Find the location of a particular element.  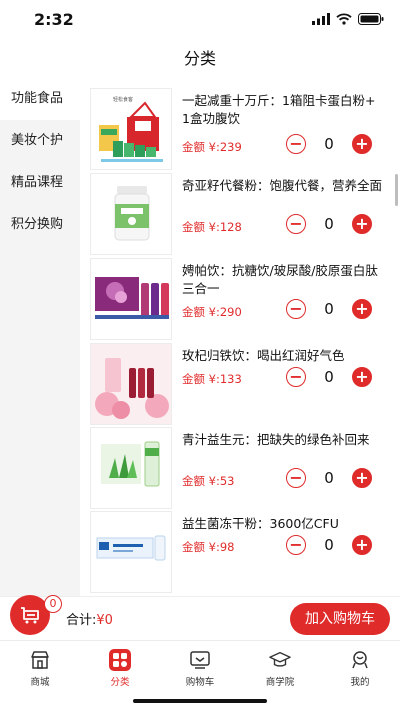

tab-profile: 我的 is located at coordinates (360, 665).